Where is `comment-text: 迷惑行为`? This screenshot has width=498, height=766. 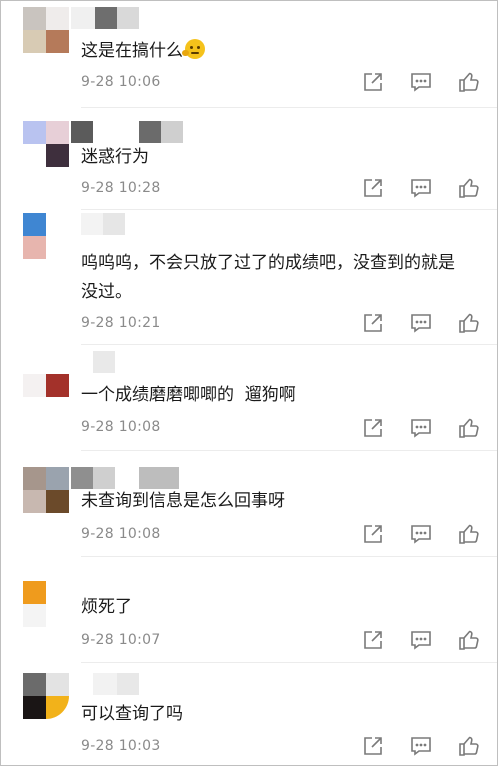
comment-text: 迷惑行为 is located at coordinates (115, 157).